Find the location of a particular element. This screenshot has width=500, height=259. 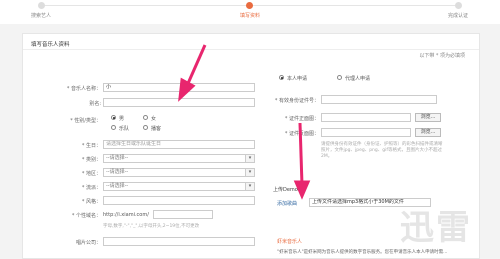

watermark-logo: 迅雷 is located at coordinates (436, 228).